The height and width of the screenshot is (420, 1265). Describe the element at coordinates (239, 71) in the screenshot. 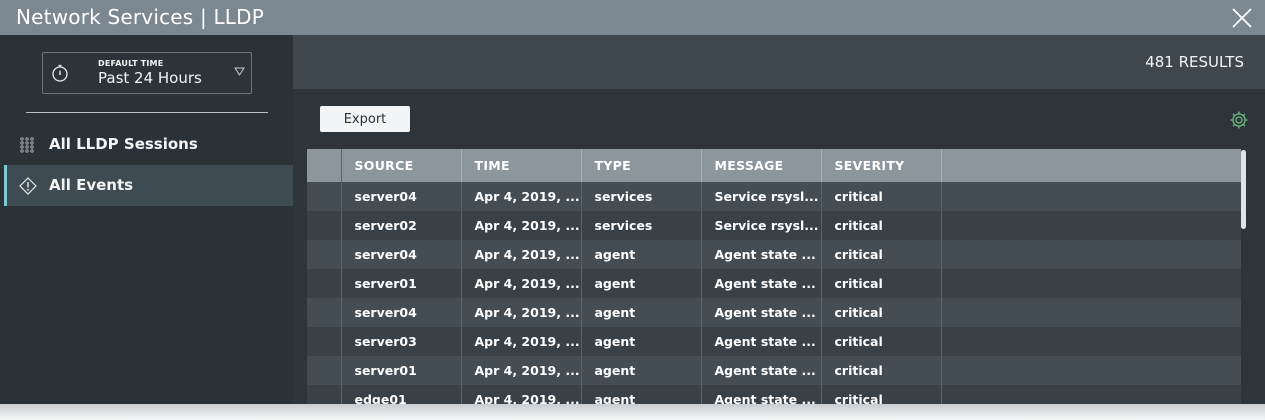

I see `caret-down-icon` at that location.